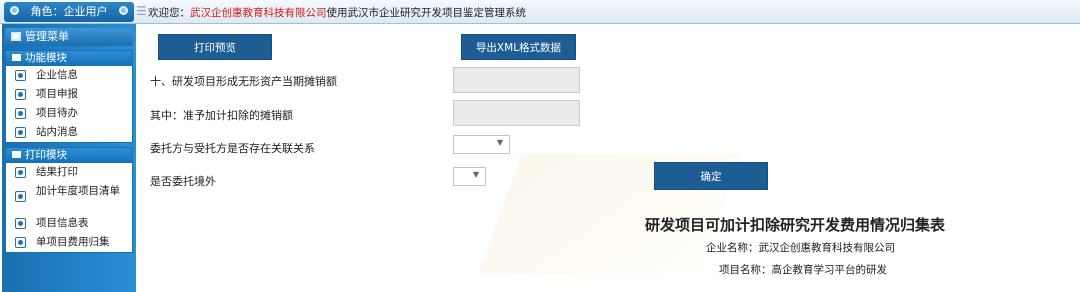 The height and width of the screenshot is (292, 1080). I want to click on sidebar-item-label: 项目信息表, so click(62, 223).